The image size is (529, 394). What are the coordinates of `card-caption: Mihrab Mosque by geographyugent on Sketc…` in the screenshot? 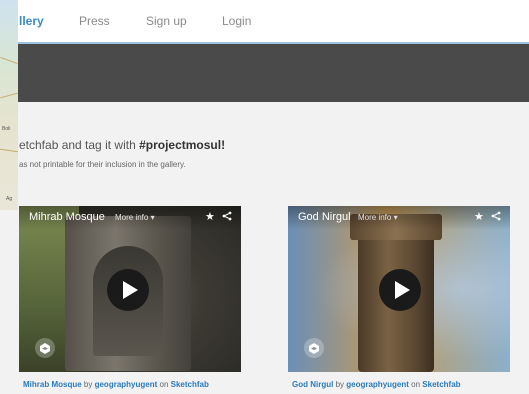 It's located at (116, 384).